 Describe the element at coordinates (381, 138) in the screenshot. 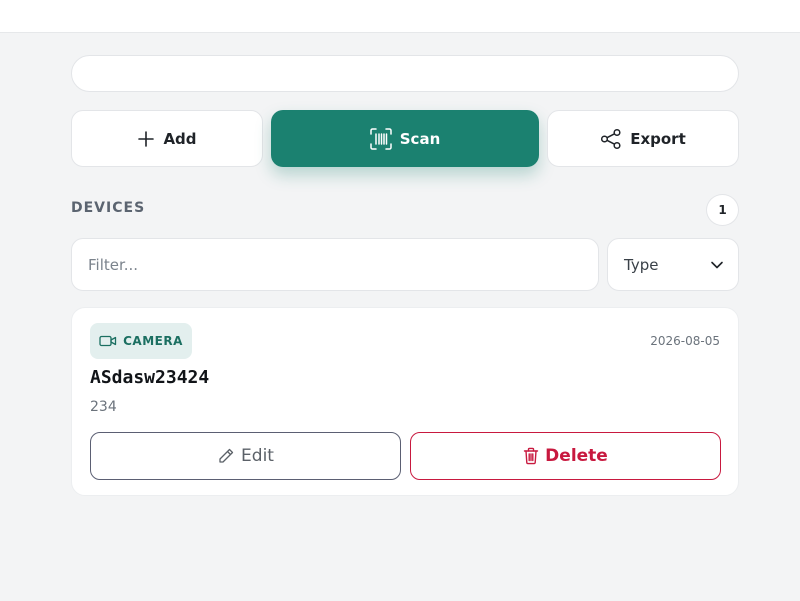

I see `barcode-scan-icon` at that location.